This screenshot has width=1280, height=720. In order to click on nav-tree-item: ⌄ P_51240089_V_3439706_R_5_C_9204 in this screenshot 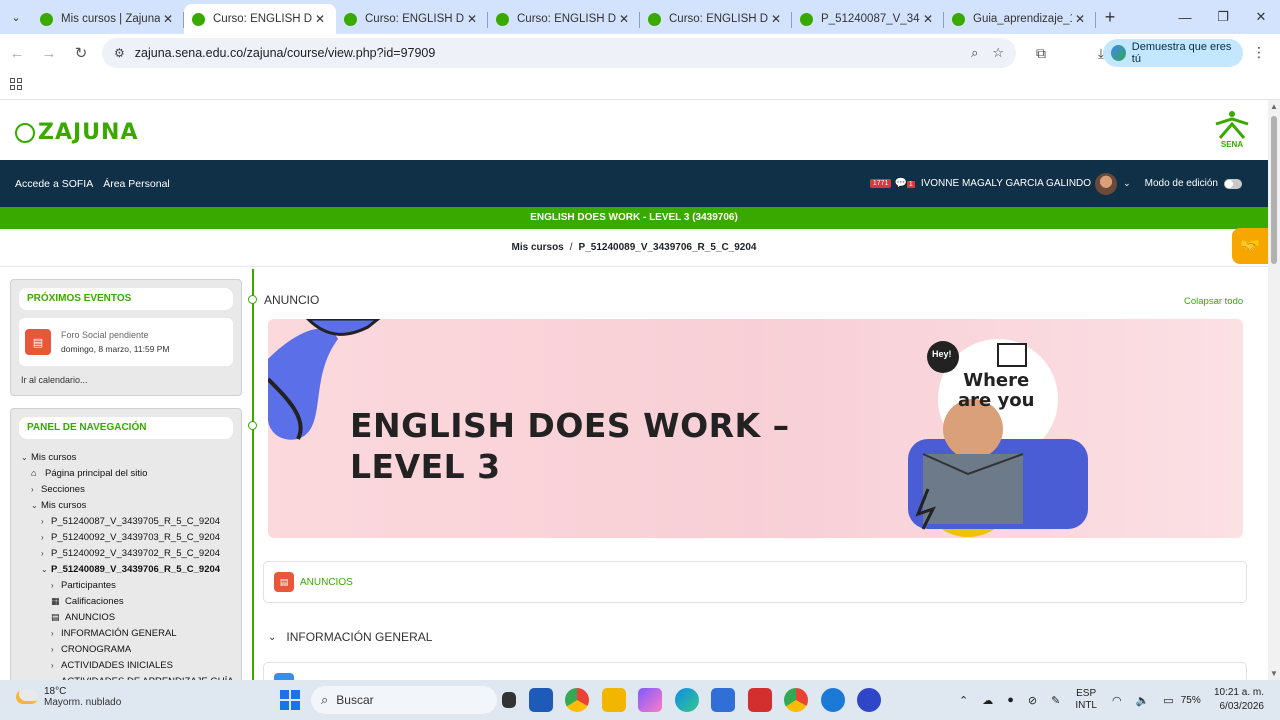, I will do `click(131, 569)`.